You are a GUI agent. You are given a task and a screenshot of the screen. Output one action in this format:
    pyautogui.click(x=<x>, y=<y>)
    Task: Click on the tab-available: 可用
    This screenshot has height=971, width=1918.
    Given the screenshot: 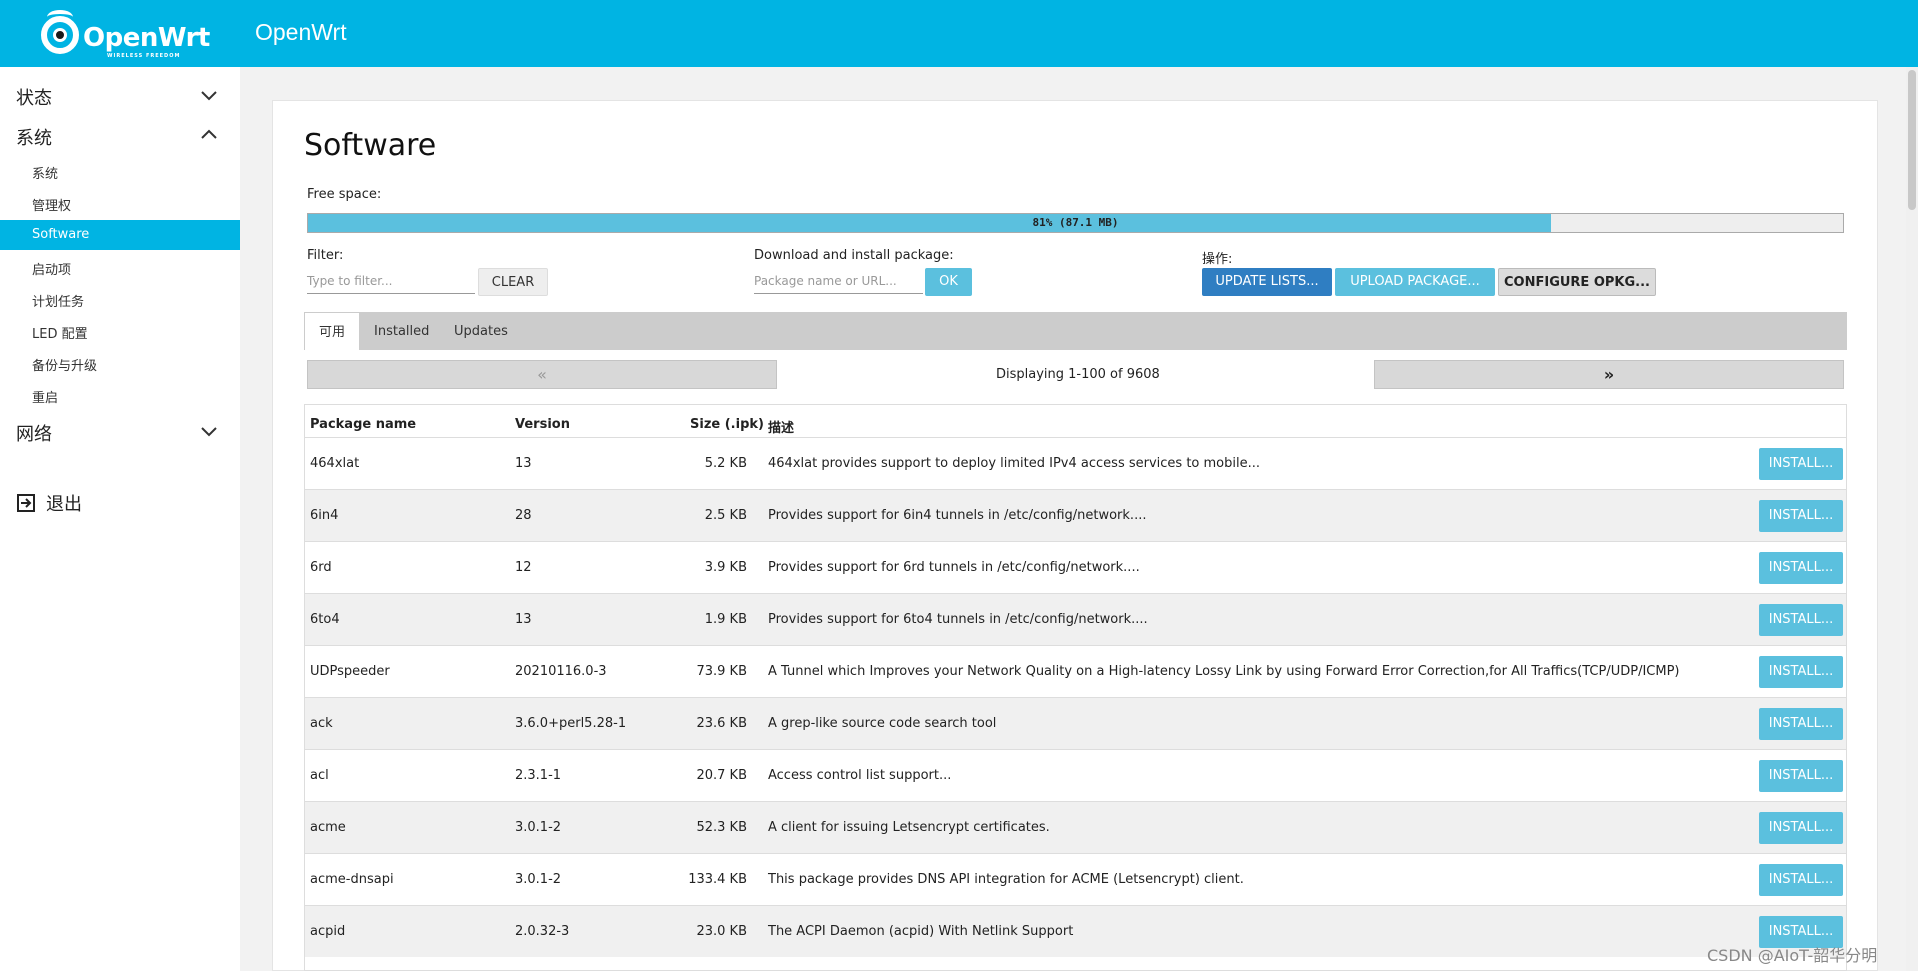 What is the action you would take?
    pyautogui.click(x=332, y=331)
    